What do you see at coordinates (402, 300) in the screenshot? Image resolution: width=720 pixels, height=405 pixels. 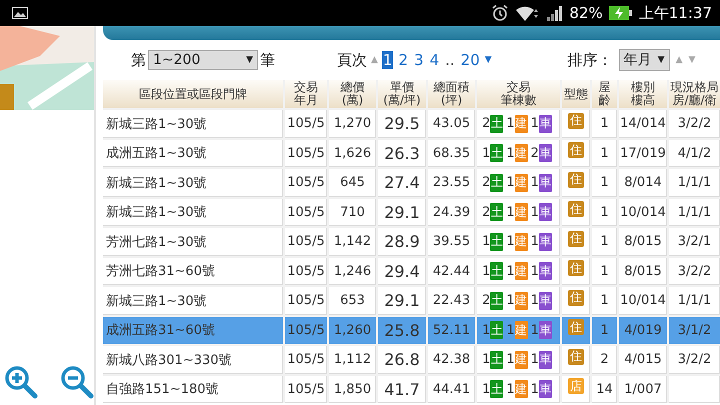 I see `unit-price-cell: 29.1` at bounding box center [402, 300].